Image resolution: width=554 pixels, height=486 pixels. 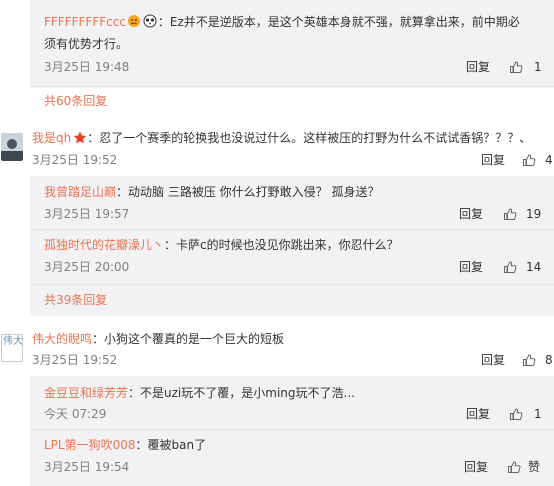 What do you see at coordinates (12, 147) in the screenshot?
I see `avatar` at bounding box center [12, 147].